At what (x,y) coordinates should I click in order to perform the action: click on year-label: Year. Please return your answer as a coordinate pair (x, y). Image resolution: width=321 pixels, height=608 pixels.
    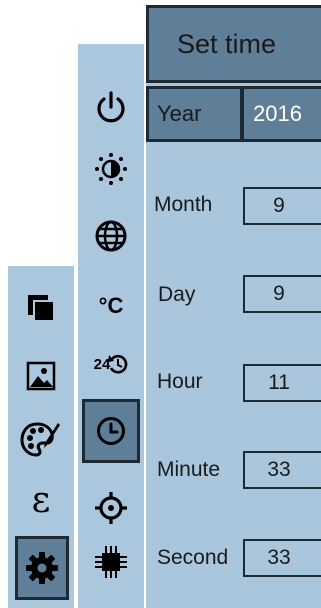
    Looking at the image, I should click on (179, 113).